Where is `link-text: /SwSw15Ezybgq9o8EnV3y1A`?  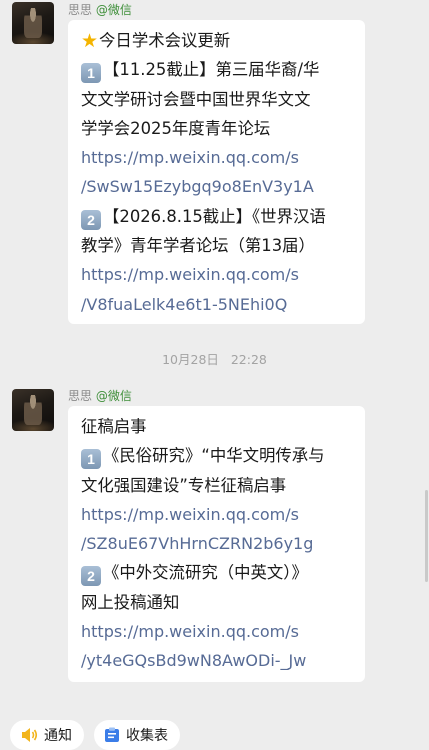 link-text: /SwSw15Ezybgq9o8EnV3y1A is located at coordinates (217, 188).